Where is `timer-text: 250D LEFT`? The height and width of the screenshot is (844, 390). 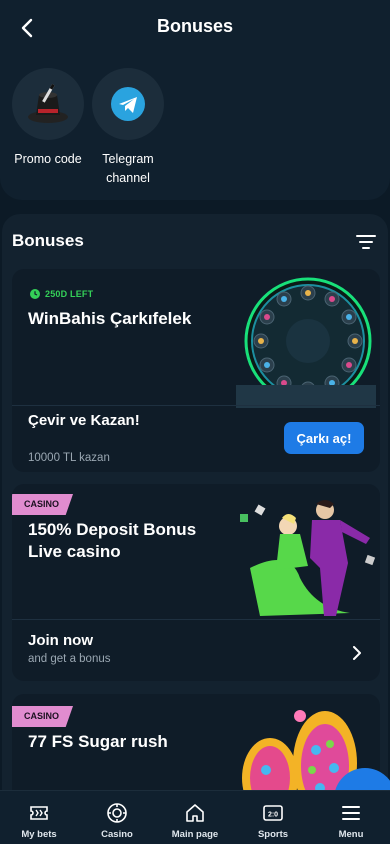
timer-text: 250D LEFT is located at coordinates (69, 294).